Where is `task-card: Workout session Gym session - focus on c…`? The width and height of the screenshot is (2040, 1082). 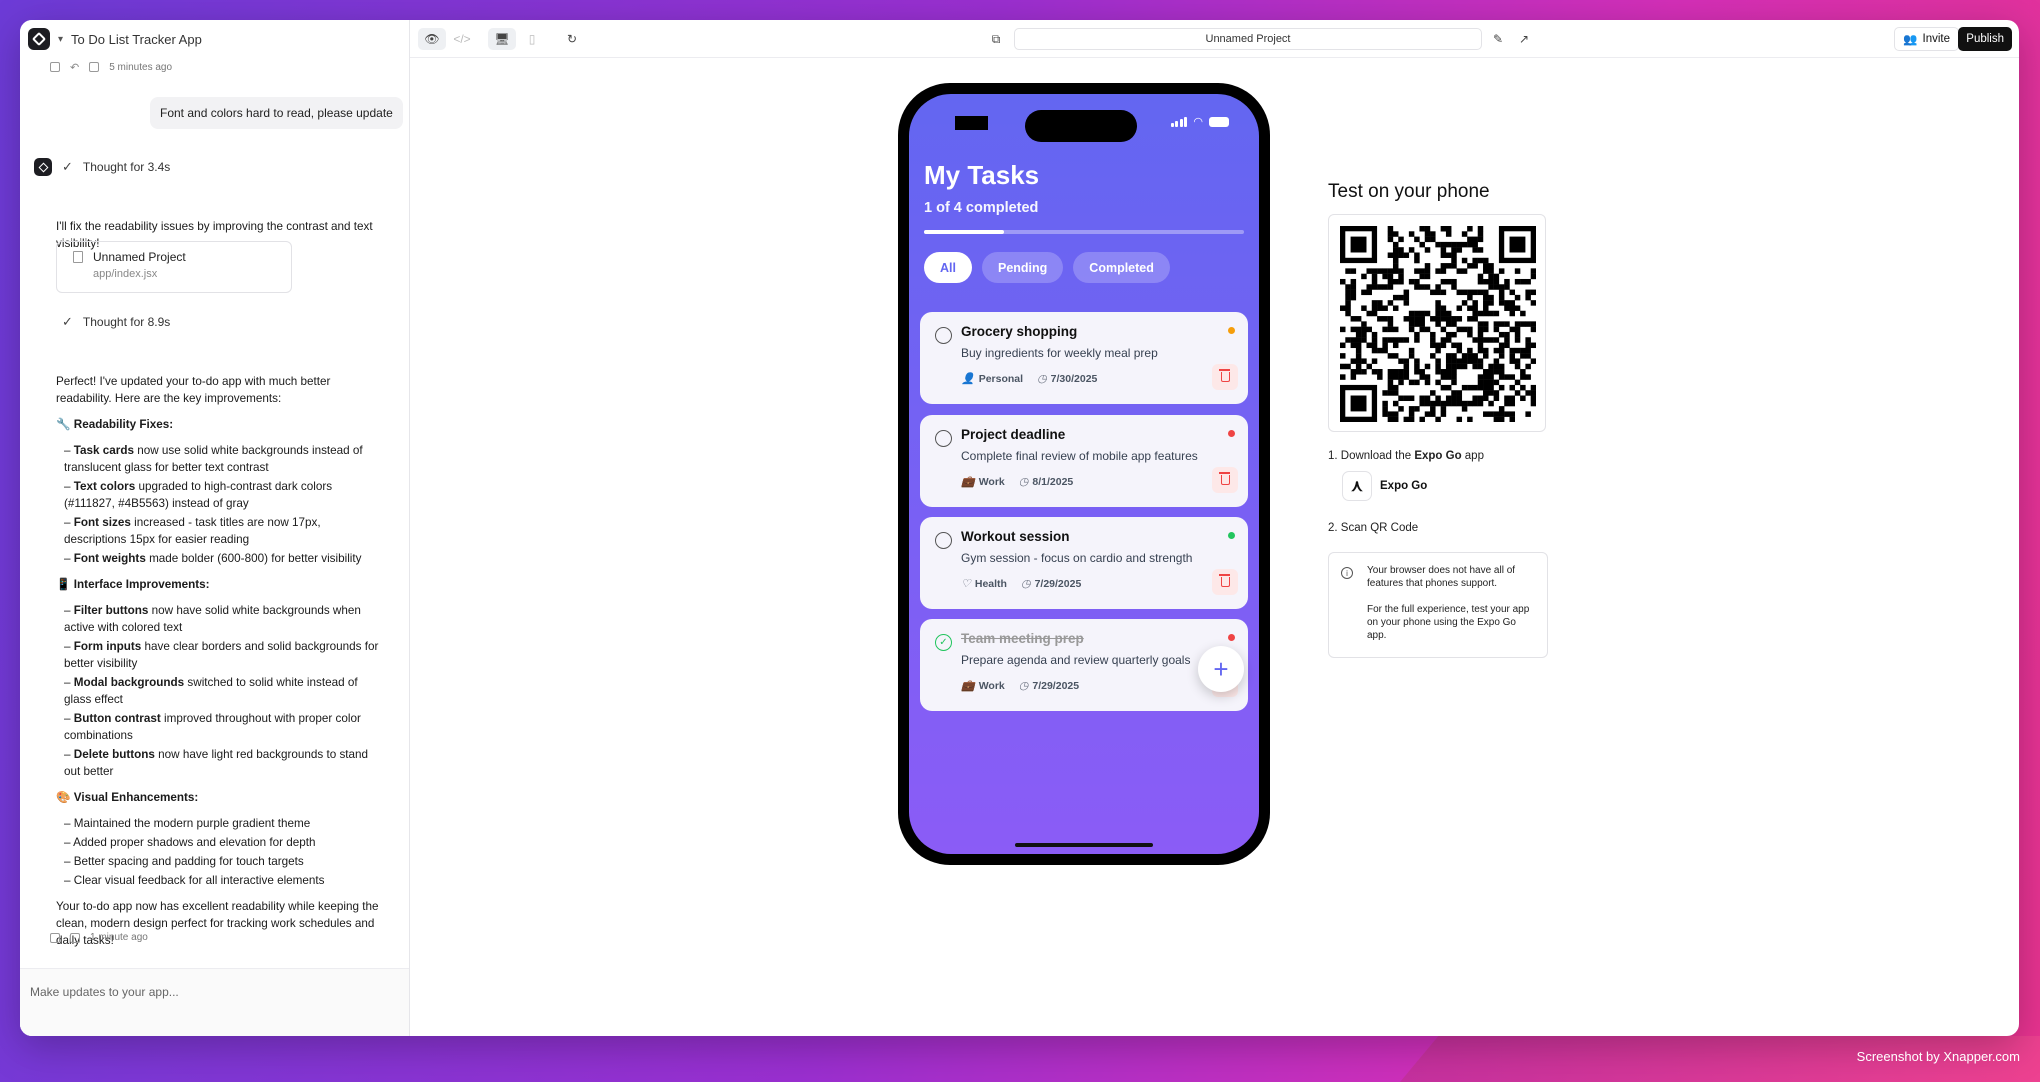
task-card: Workout session Gym session - focus on c… is located at coordinates (1084, 563).